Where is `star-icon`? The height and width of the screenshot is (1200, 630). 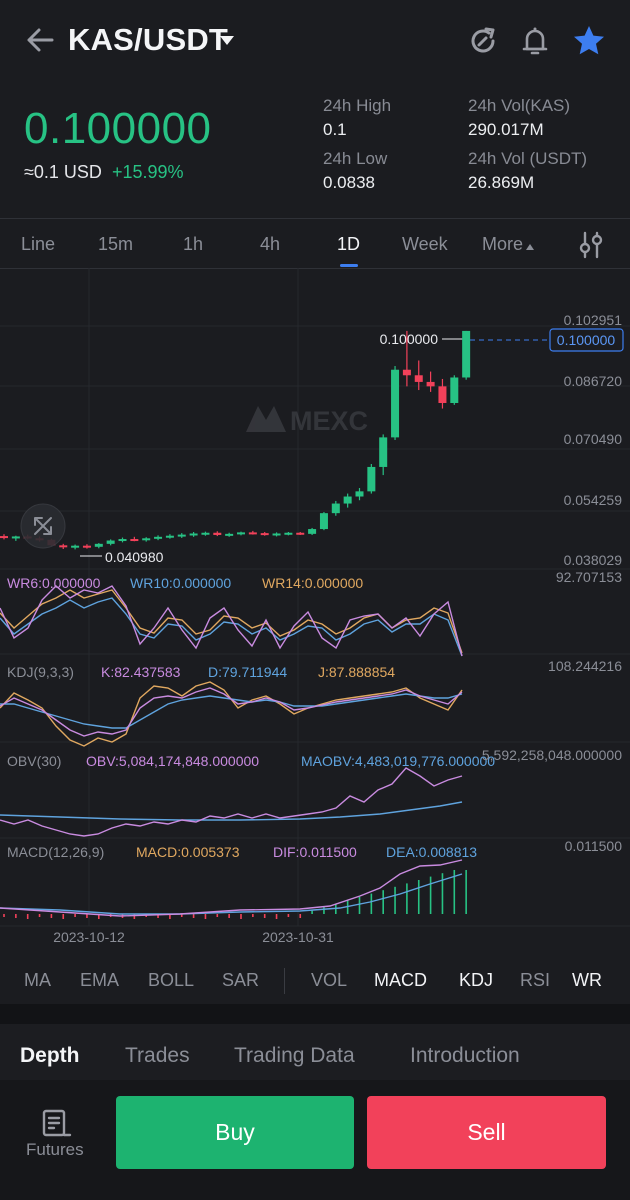
star-icon is located at coordinates (589, 41).